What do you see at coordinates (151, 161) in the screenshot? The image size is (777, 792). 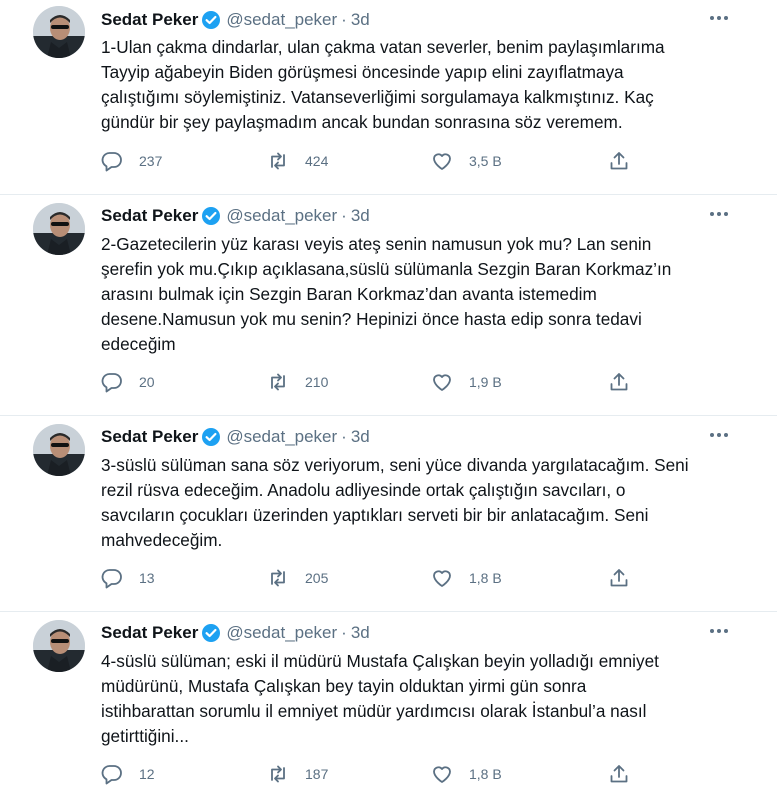 I see `reply-count: 237` at bounding box center [151, 161].